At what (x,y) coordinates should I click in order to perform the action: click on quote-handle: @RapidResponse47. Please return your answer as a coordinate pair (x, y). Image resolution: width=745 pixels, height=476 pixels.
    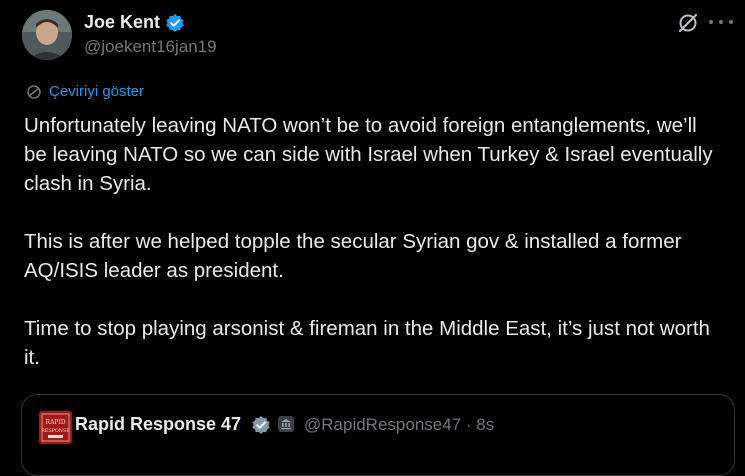
    Looking at the image, I should click on (382, 424).